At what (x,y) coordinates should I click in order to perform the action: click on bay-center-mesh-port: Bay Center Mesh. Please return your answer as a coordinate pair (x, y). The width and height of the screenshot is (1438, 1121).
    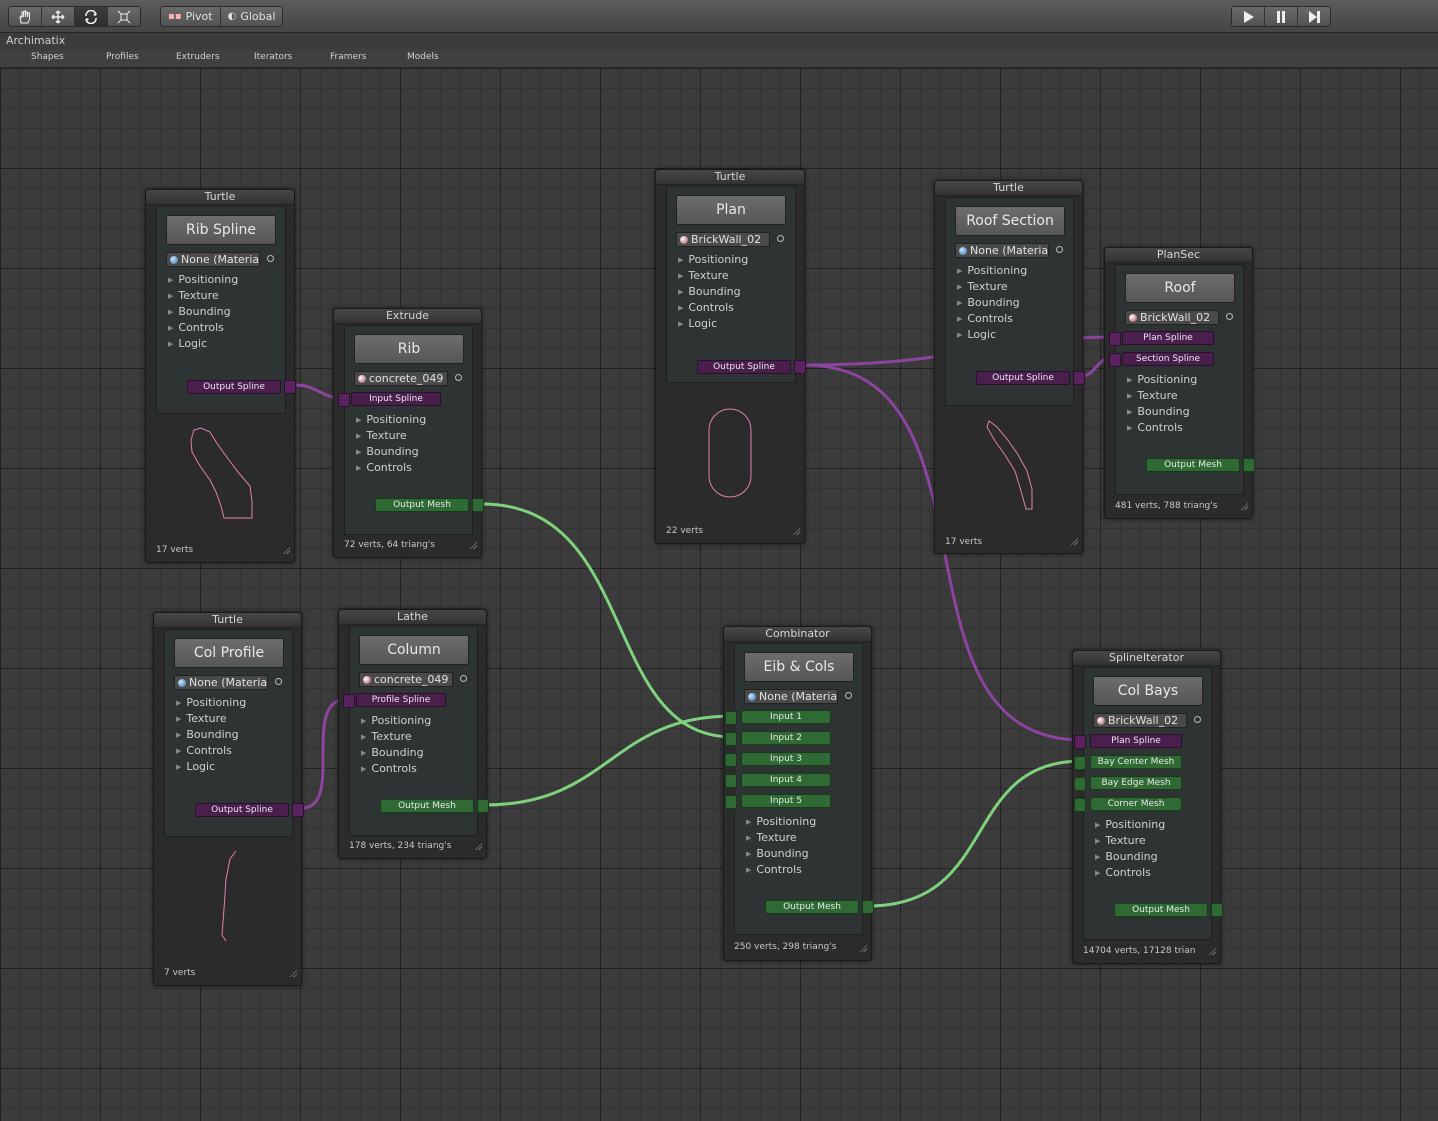
    Looking at the image, I should click on (1136, 762).